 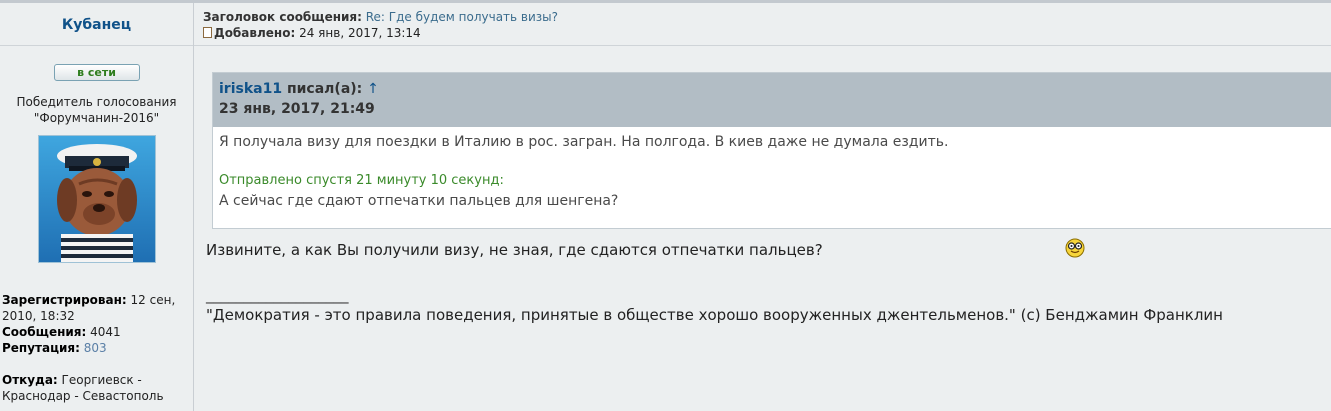 I want to click on avatar-dog-sailor-icon, so click(x=96, y=199).